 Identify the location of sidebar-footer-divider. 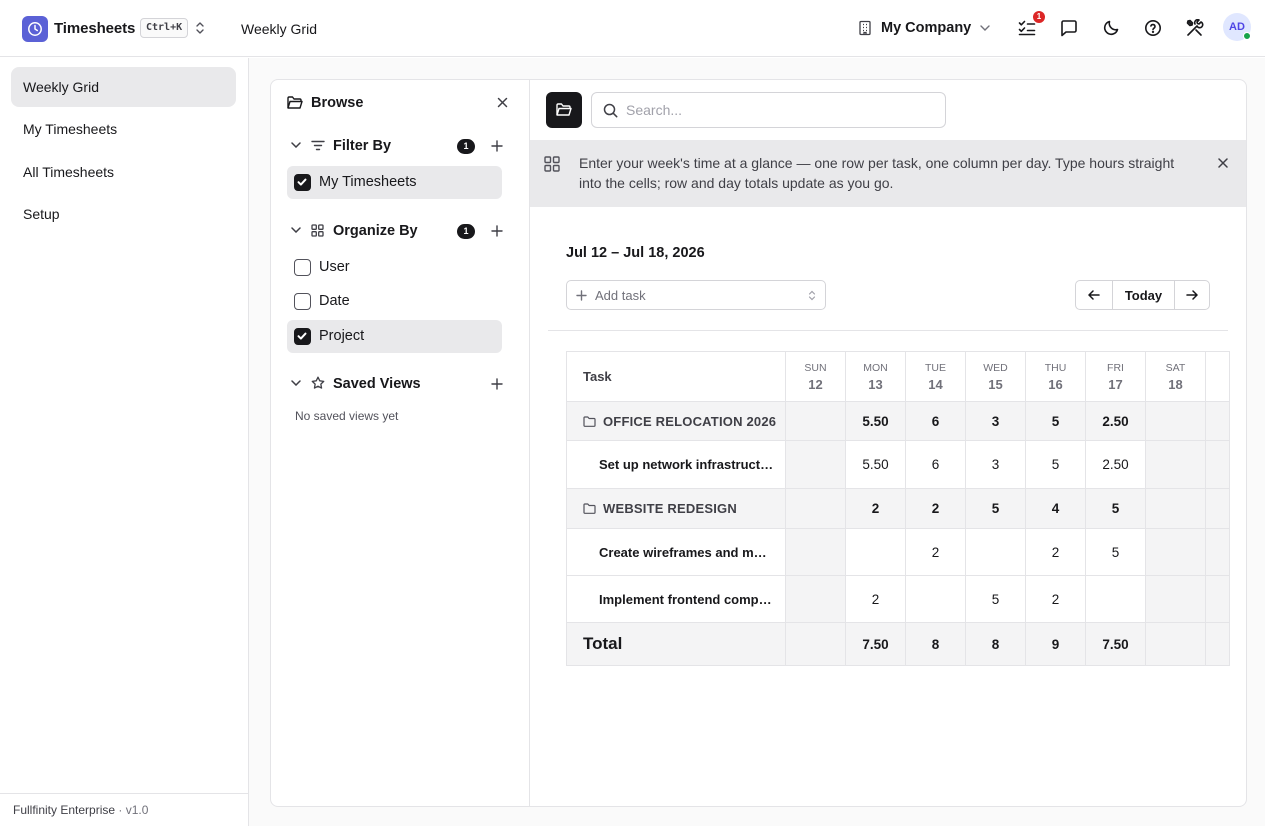
(124, 793).